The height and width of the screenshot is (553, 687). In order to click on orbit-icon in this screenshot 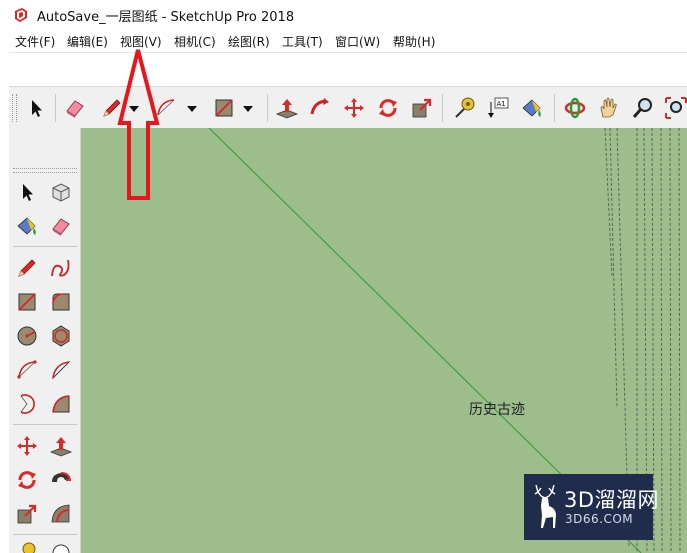, I will do `click(575, 108)`.